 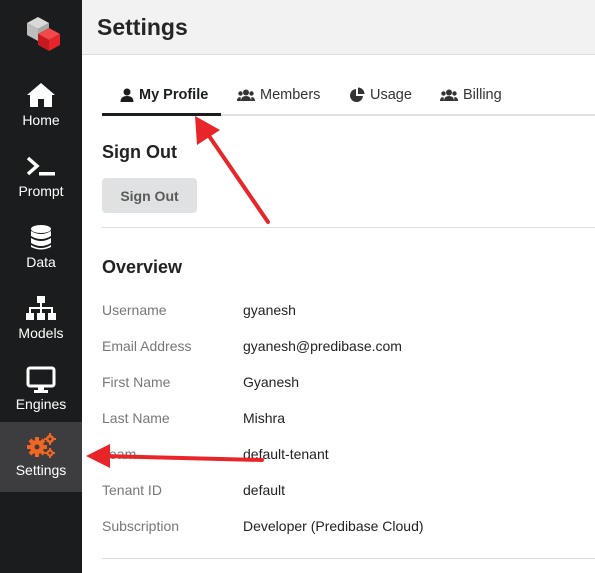 What do you see at coordinates (357, 94) in the screenshot?
I see `pie-chart-icon` at bounding box center [357, 94].